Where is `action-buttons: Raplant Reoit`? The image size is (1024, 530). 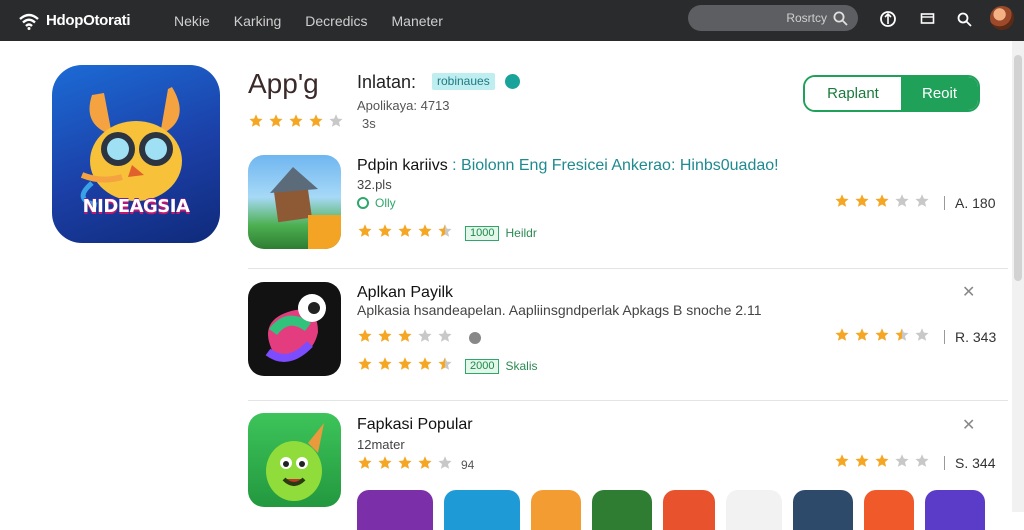
action-buttons: Raplant Reoit is located at coordinates (891, 93).